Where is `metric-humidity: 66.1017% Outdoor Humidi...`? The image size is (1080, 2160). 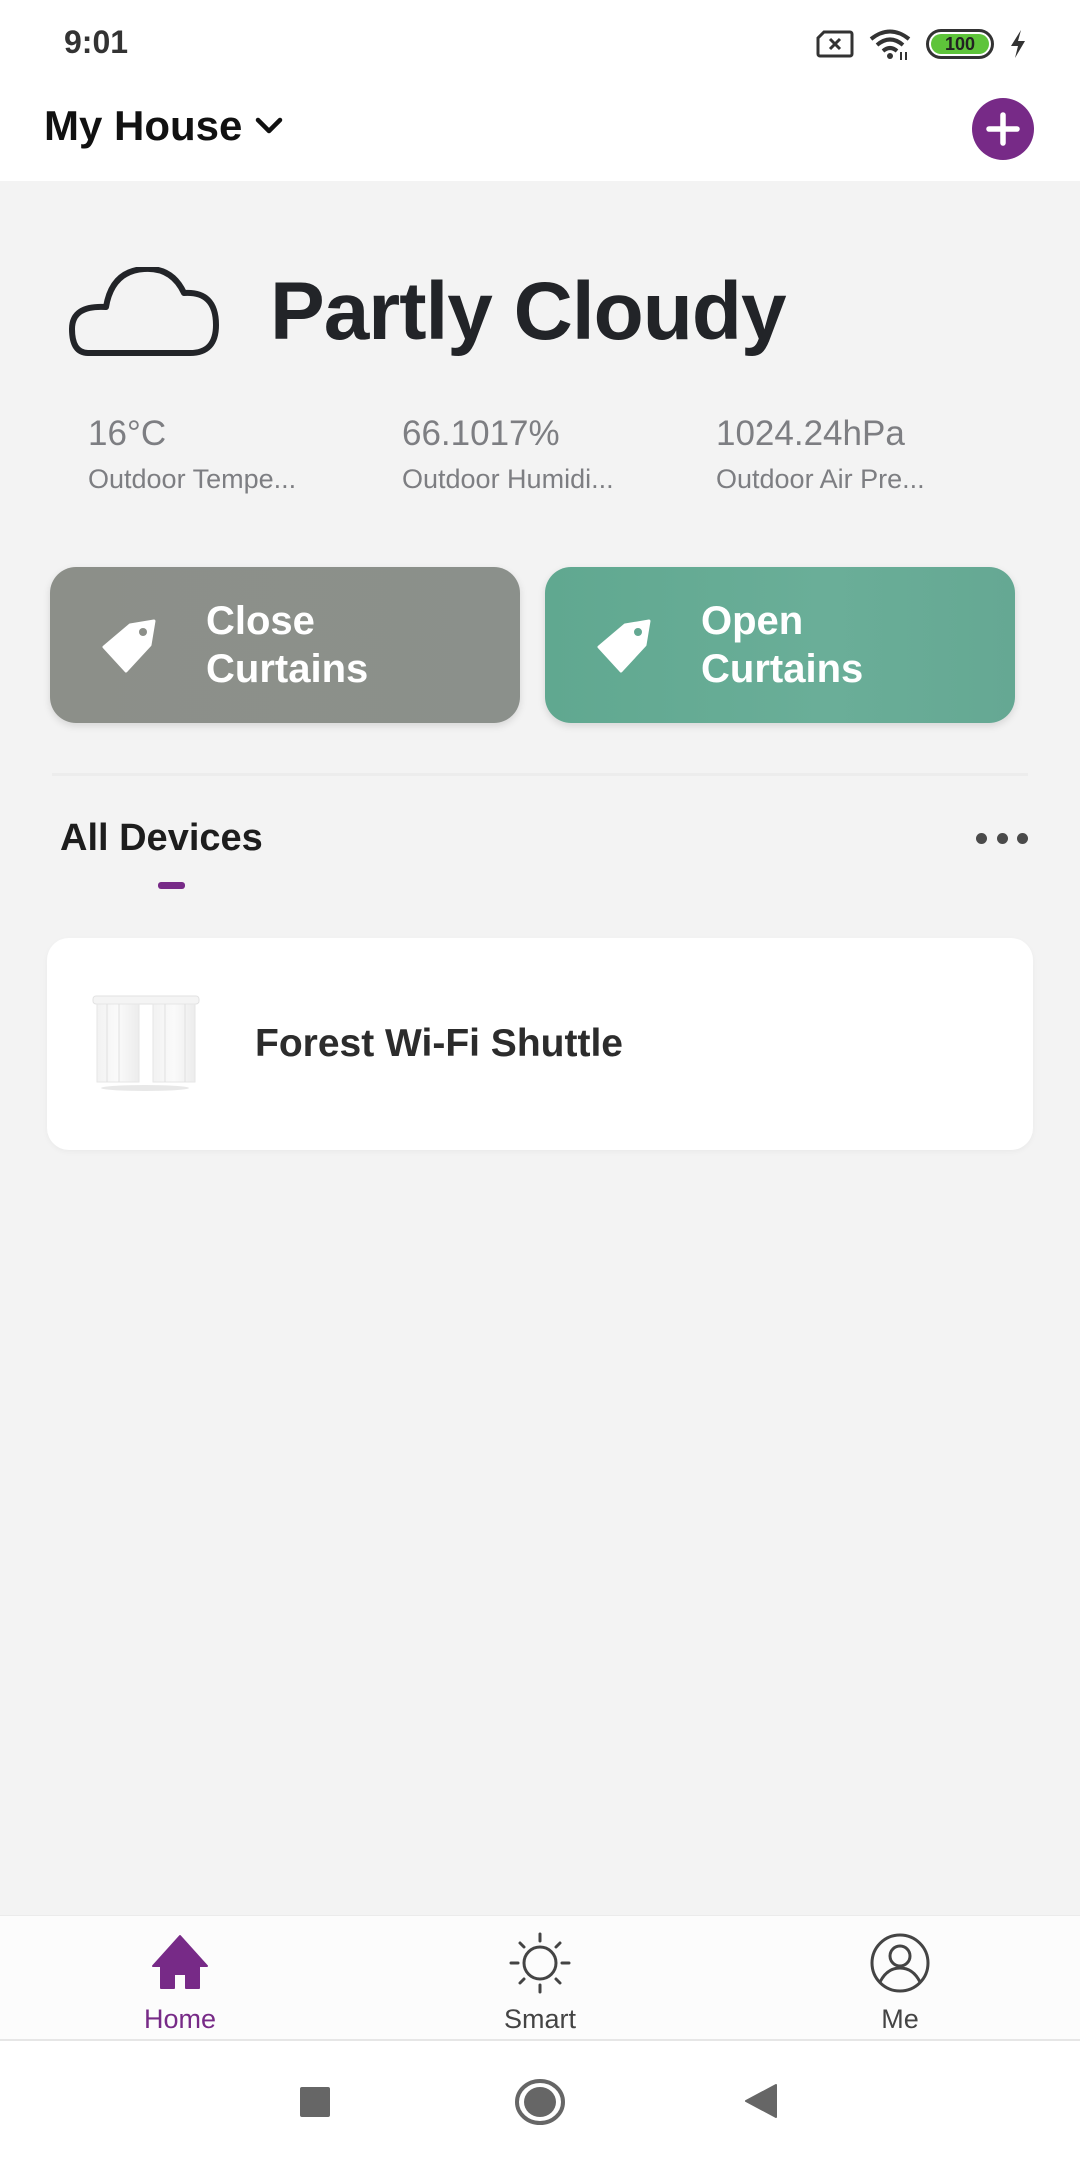 metric-humidity: 66.1017% Outdoor Humidi... is located at coordinates (559, 454).